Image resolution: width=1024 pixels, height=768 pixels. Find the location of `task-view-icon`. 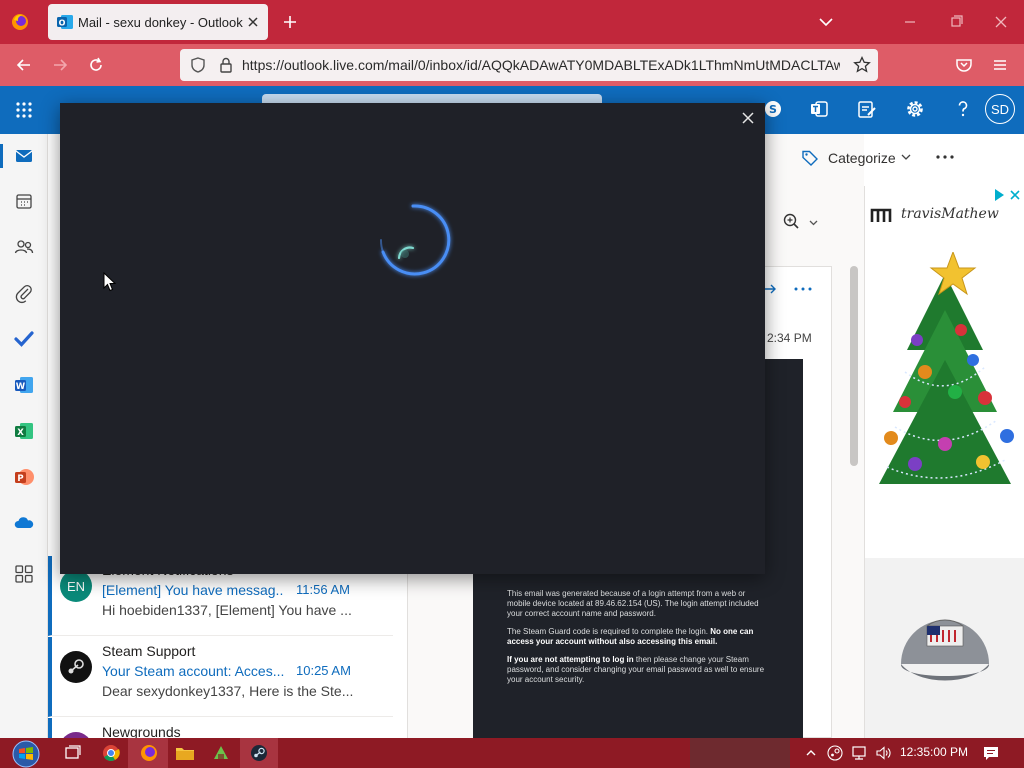

task-view-icon is located at coordinates (73, 753).